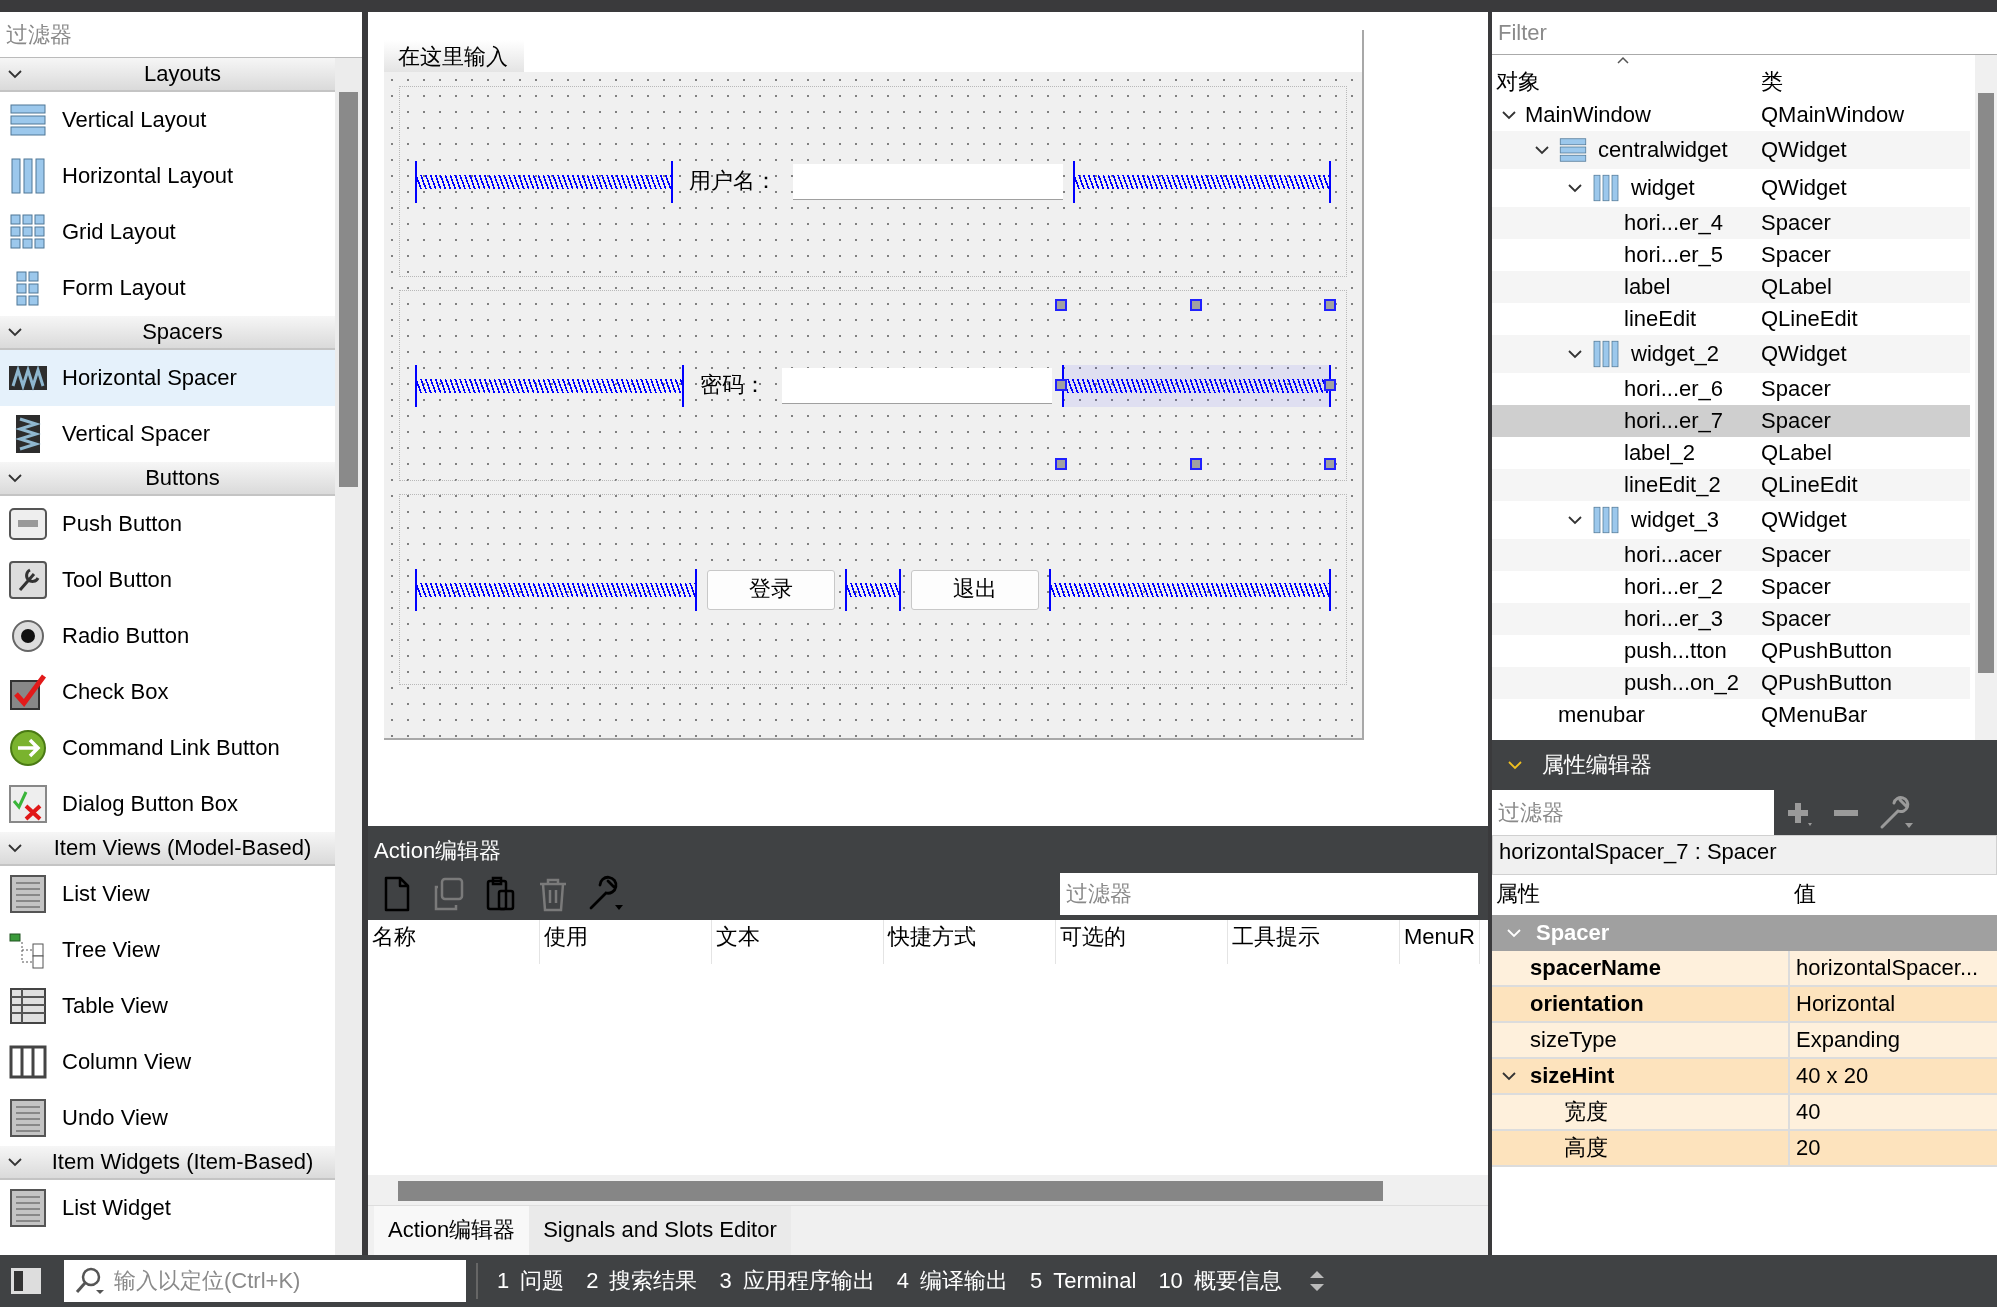 The height and width of the screenshot is (1307, 1997). Describe the element at coordinates (1731, 520) in the screenshot. I see `tree-row: widget_3 QWidget` at that location.